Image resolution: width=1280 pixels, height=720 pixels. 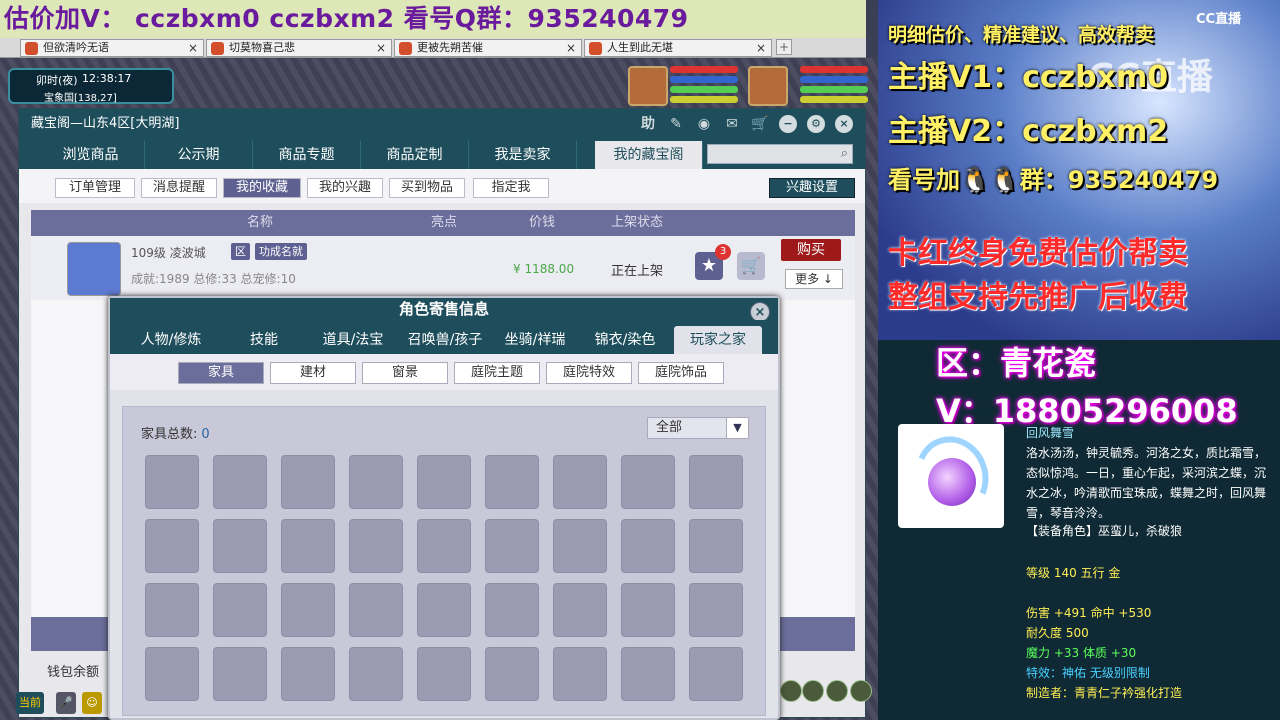 What do you see at coordinates (264, 340) in the screenshot?
I see `tab-skills: 技能` at bounding box center [264, 340].